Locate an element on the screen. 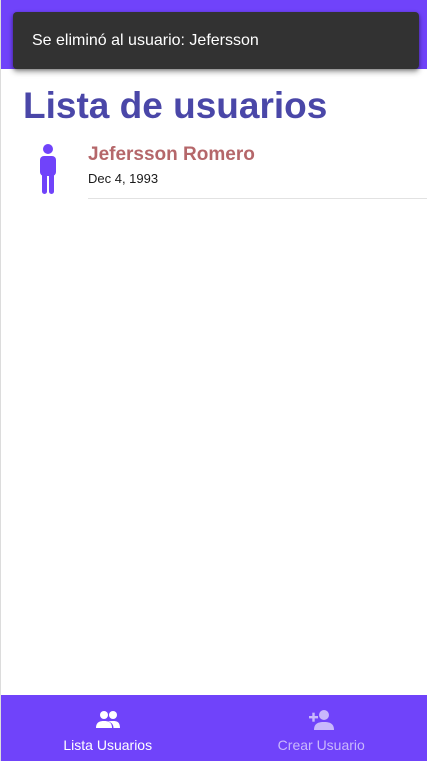 The width and height of the screenshot is (427, 761). list-item: Jefersson Romero Dec 4, 1993 is located at coordinates (214, 169).